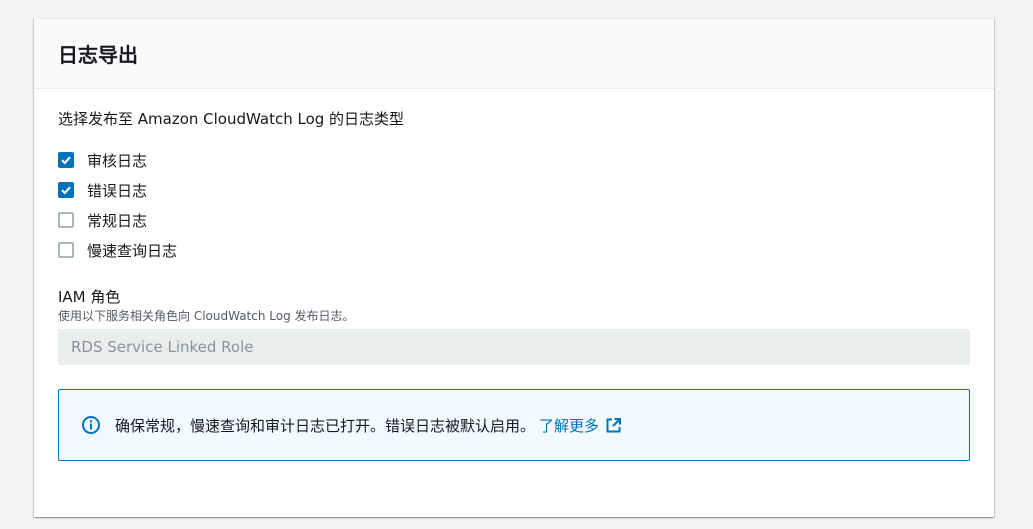 The width and height of the screenshot is (1033, 529). Describe the element at coordinates (325, 425) in the screenshot. I see `alert-text: 确保常规，慢速查询和审计日志已打开。错误日志被默认启用。` at that location.